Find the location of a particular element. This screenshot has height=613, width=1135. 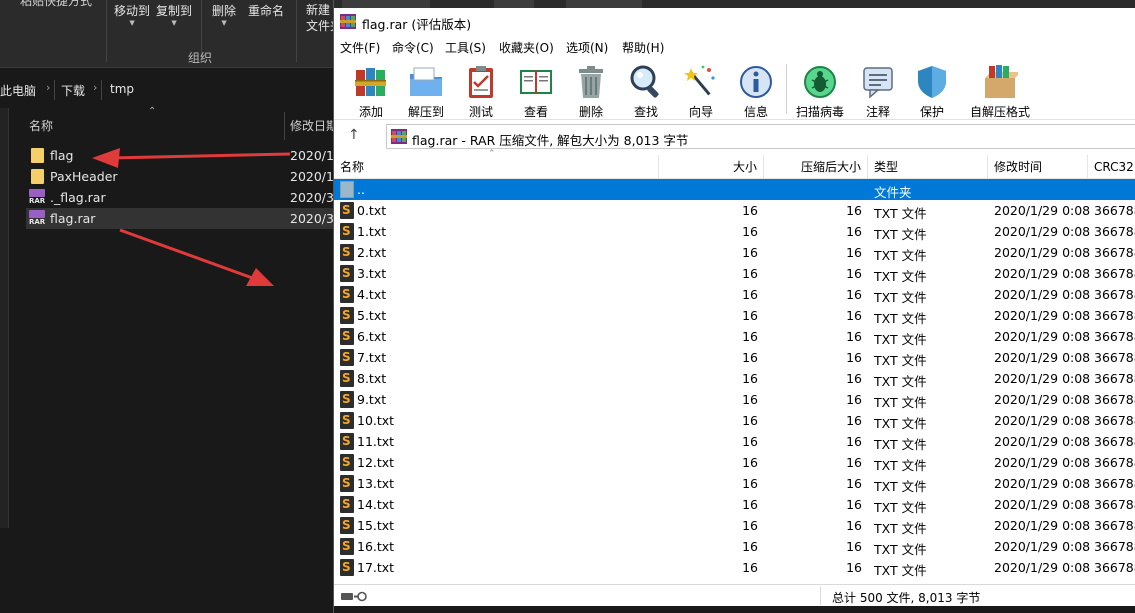

test-button: 测试 is located at coordinates (481, 90).